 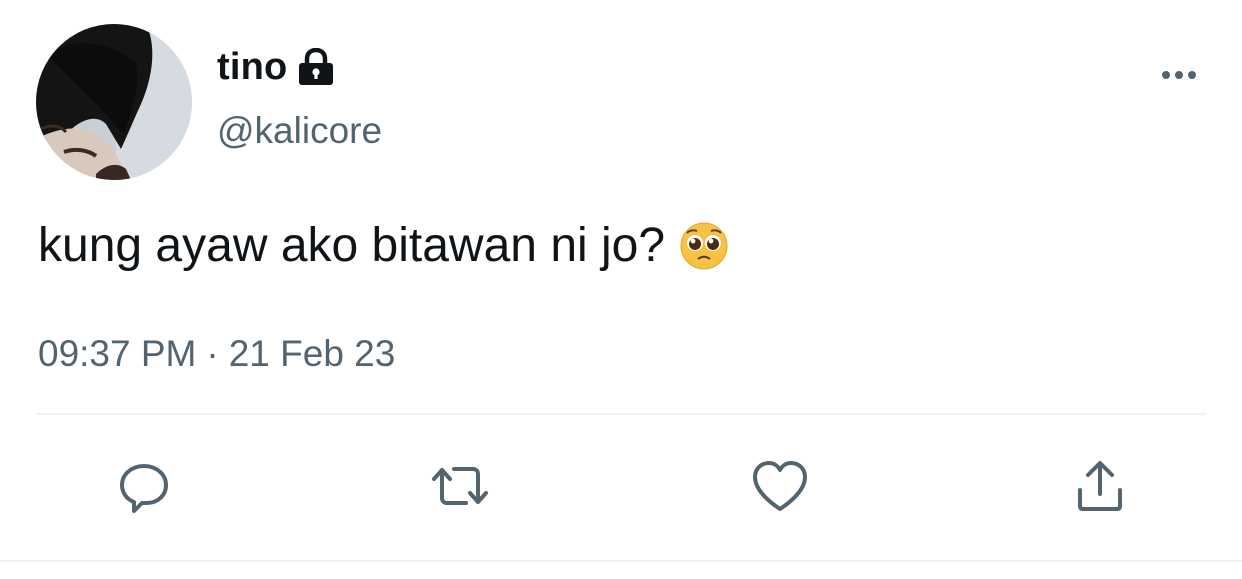 I want to click on share-button, so click(x=1100, y=488).